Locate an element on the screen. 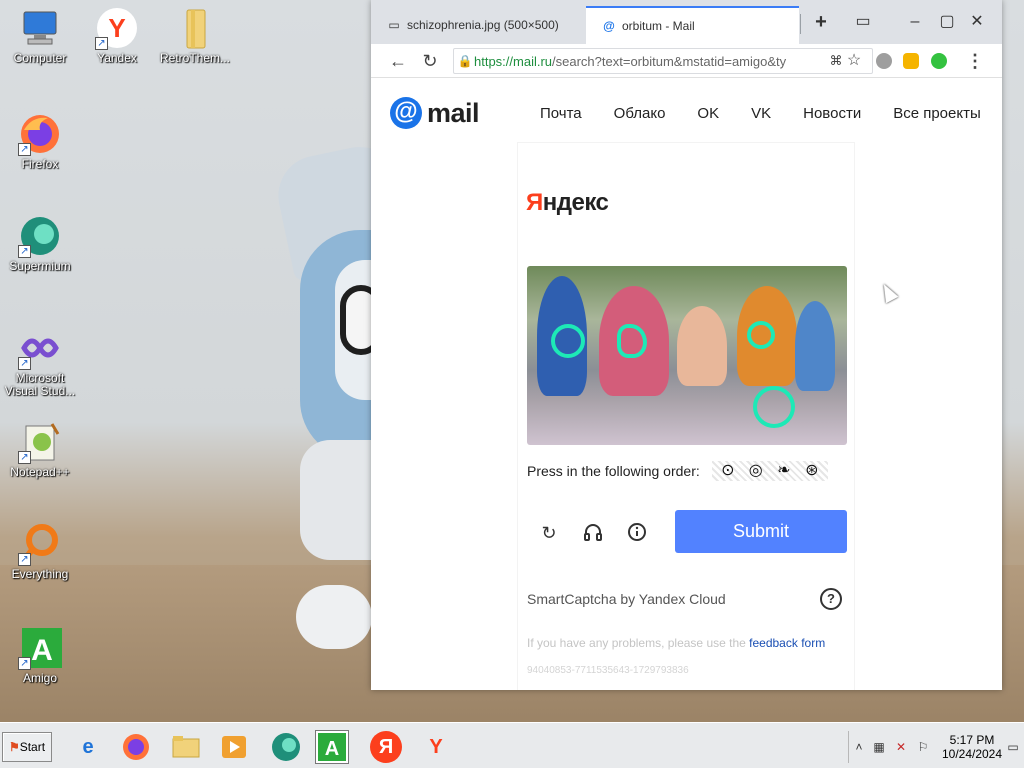  nav-vk: VK is located at coordinates (761, 113).